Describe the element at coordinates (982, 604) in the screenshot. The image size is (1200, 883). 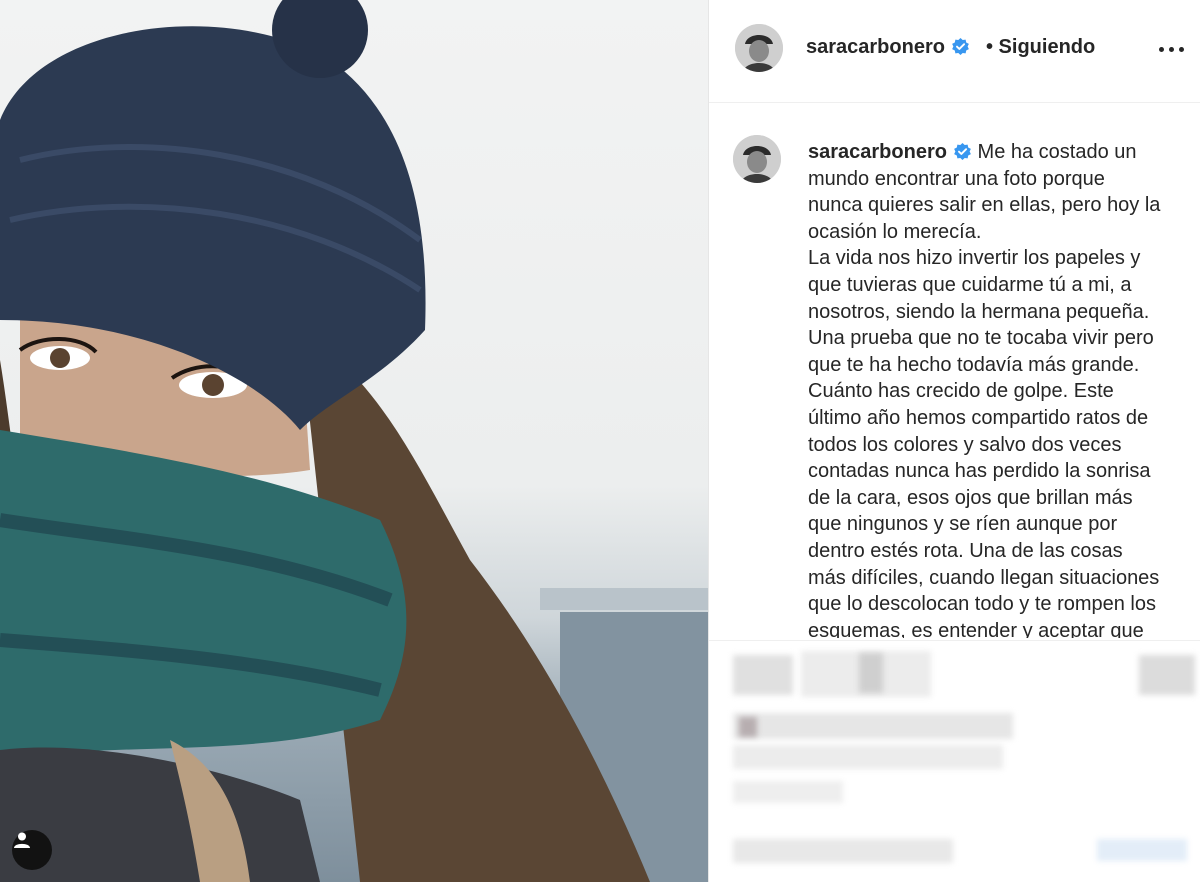
I see `caption-line: que lo descolocan todo y te rompen los` at that location.